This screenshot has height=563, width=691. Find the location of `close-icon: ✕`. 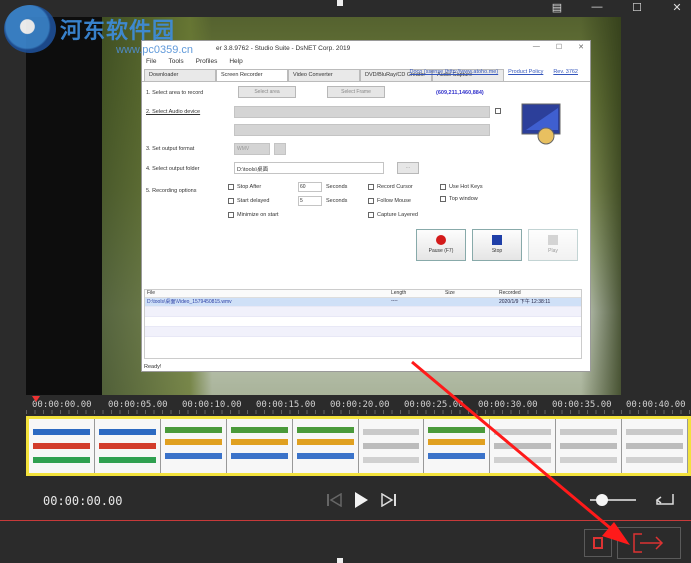

close-icon: ✕ is located at coordinates (677, 7).